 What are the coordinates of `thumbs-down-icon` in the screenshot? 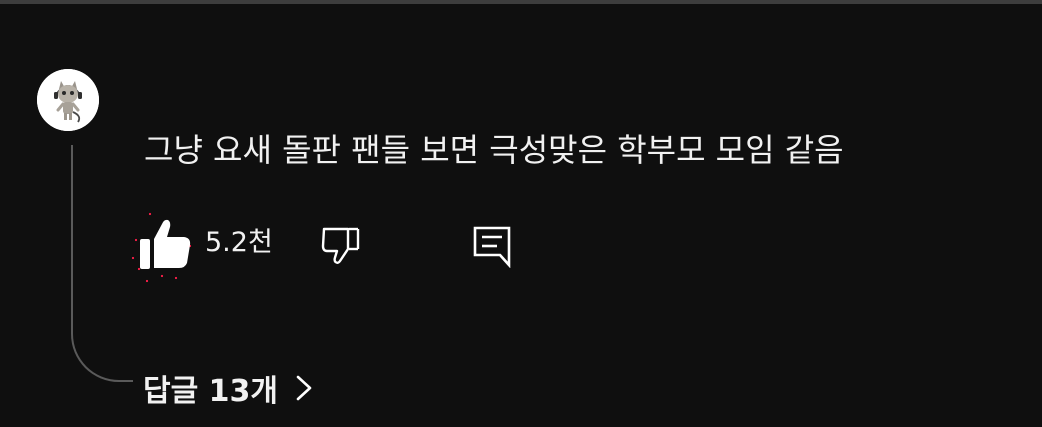 It's located at (340, 245).